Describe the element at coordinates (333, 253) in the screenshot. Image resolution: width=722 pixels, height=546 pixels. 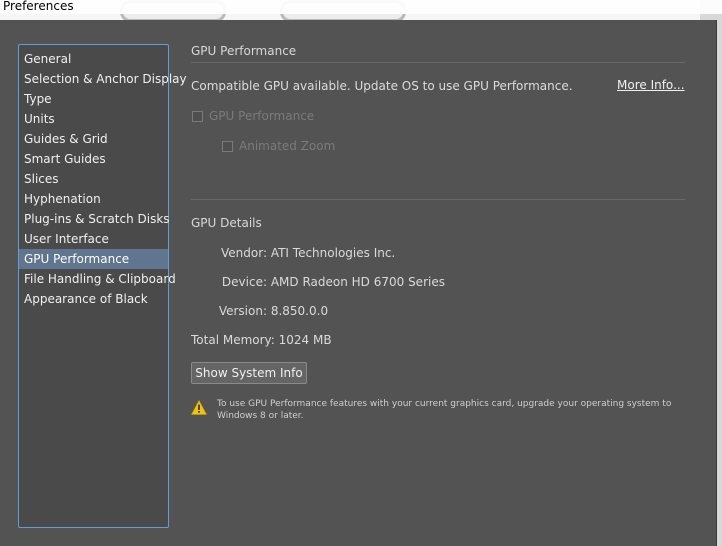
I see `vendor-value: ATI Technologies Inc.` at that location.